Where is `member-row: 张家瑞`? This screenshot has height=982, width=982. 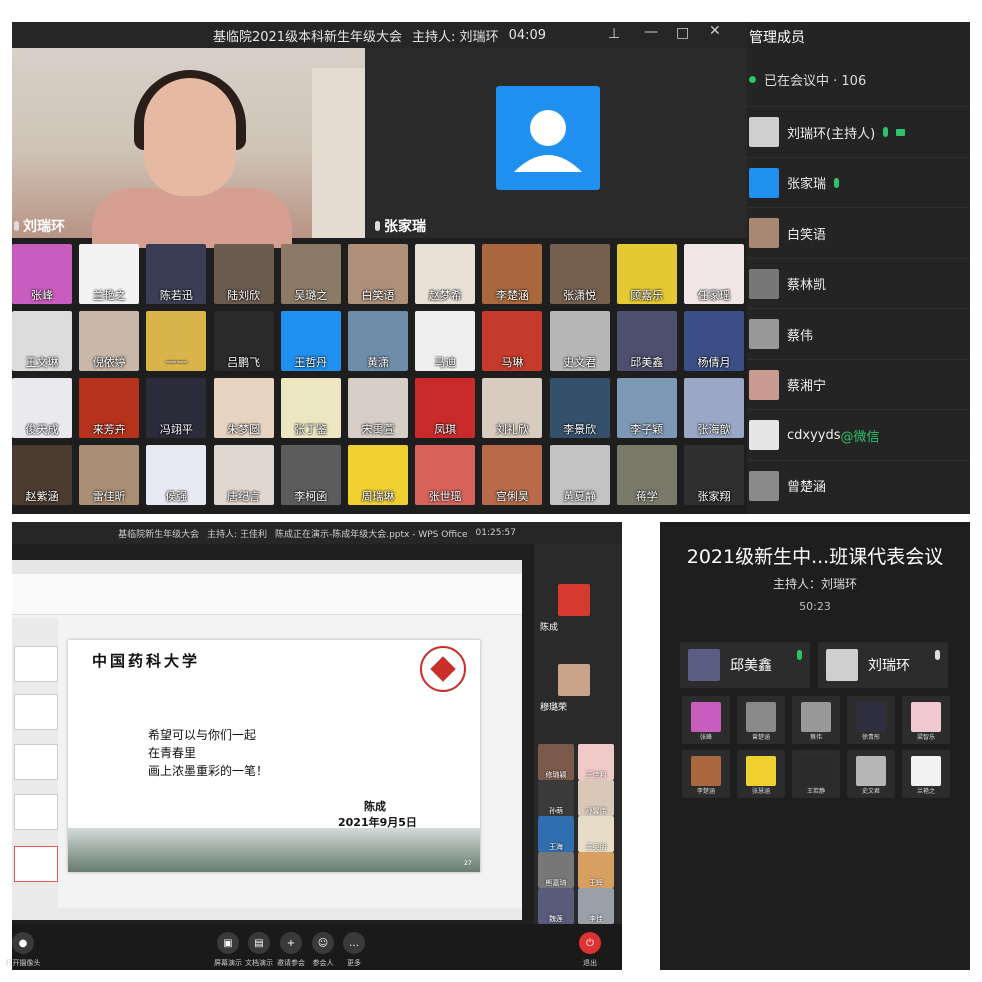 member-row: 张家瑞 is located at coordinates (858, 182).